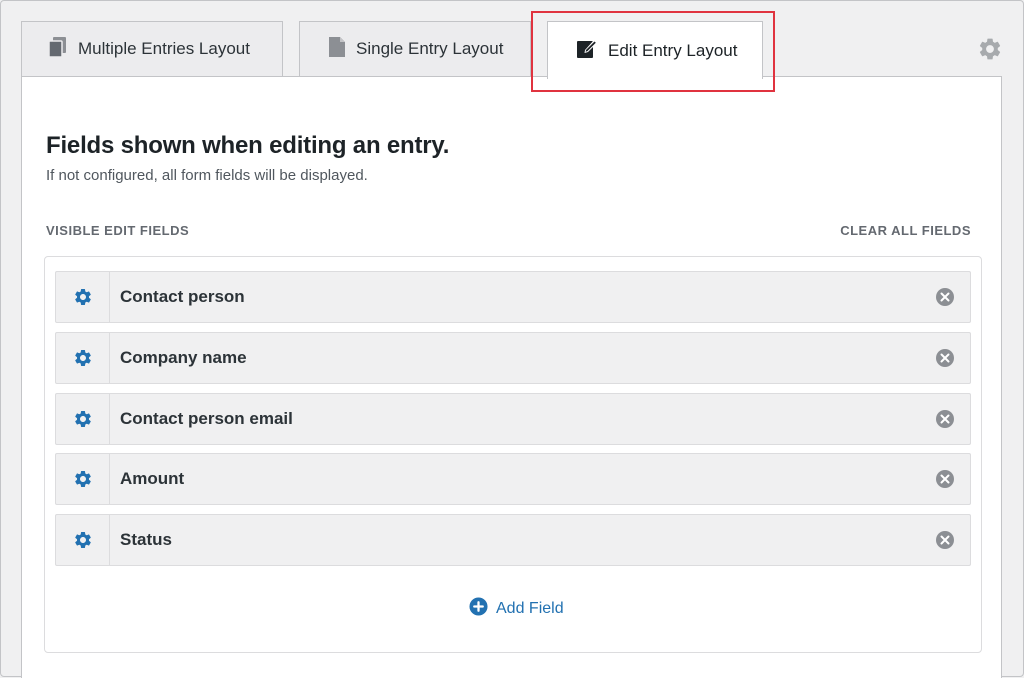  I want to click on tab-label: Edit Entry Layout, so click(673, 50).